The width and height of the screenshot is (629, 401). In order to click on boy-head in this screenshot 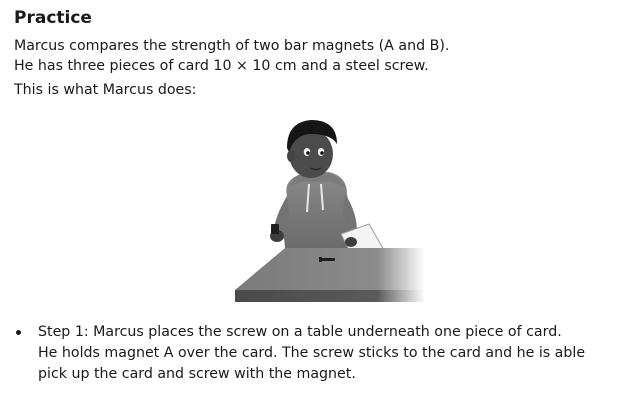, I will do `click(312, 149)`.